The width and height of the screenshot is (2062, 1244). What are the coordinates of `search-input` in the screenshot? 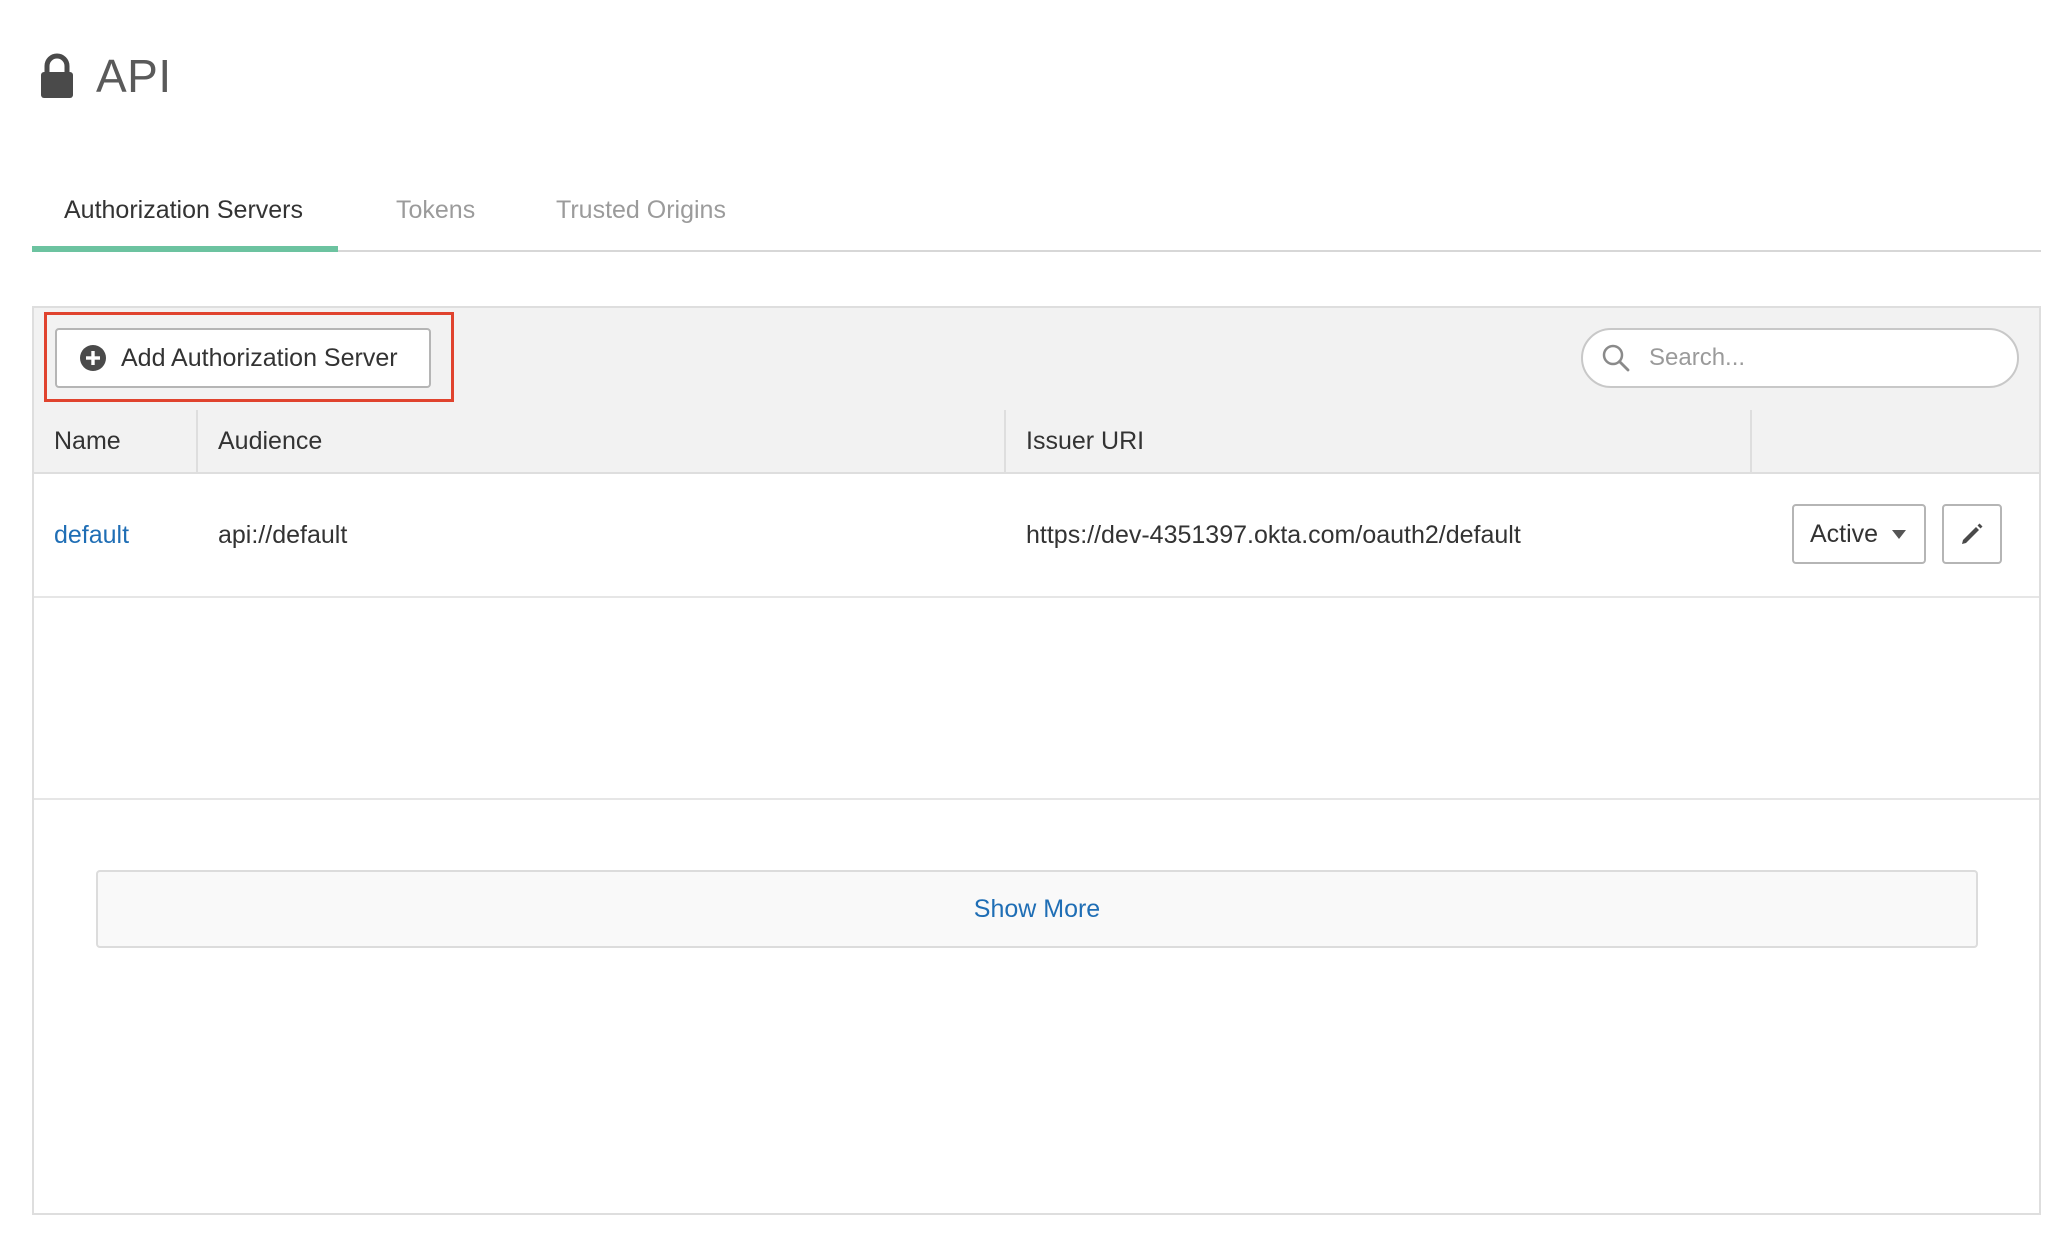 It's located at (1819, 358).